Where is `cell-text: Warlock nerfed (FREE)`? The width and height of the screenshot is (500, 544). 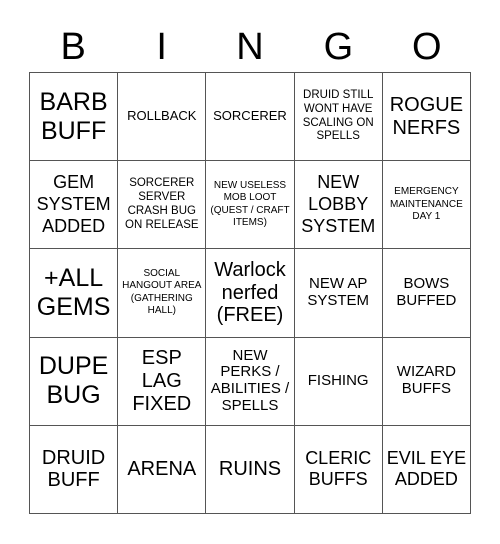
cell-text: Warlock nerfed (FREE) is located at coordinates (250, 292).